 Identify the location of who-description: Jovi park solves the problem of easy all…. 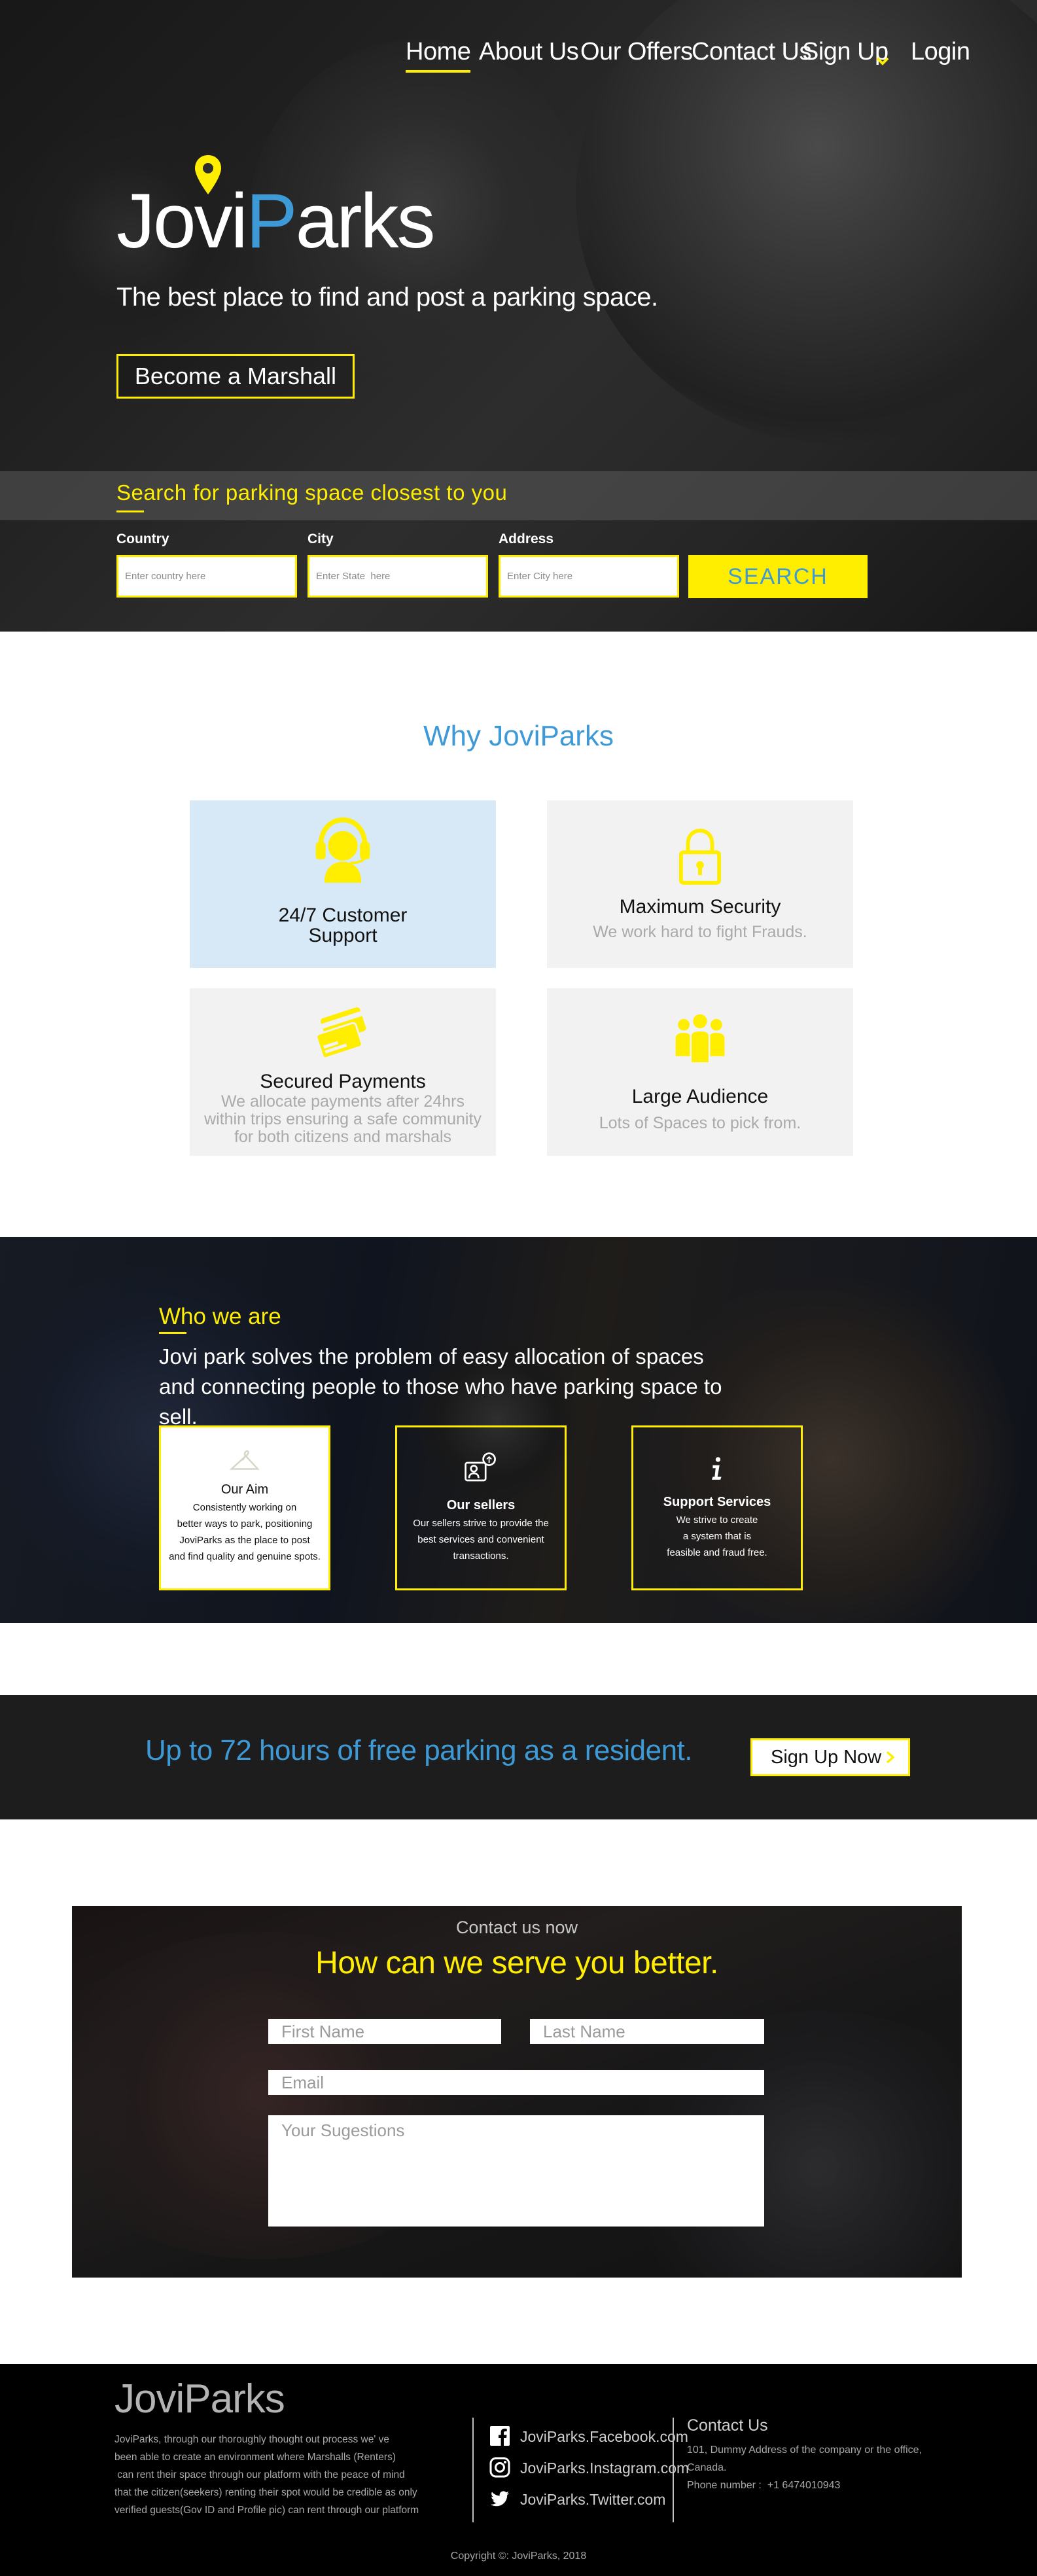
(454, 1387).